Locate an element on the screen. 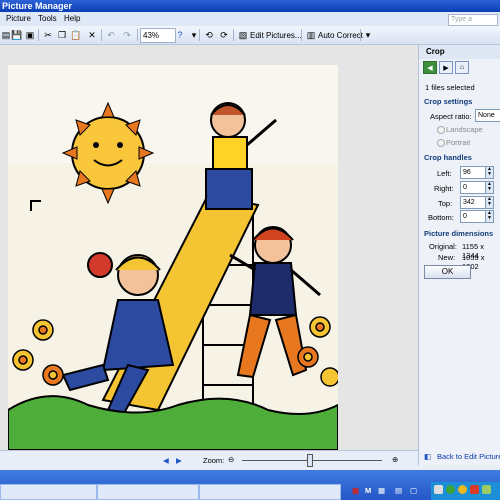  auto-correct-icon: ▥ is located at coordinates (311, 35).